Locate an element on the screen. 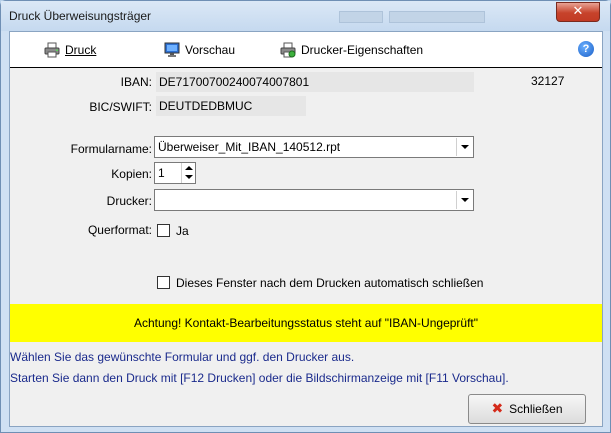  copies-stepper: 1 is located at coordinates (175, 173).